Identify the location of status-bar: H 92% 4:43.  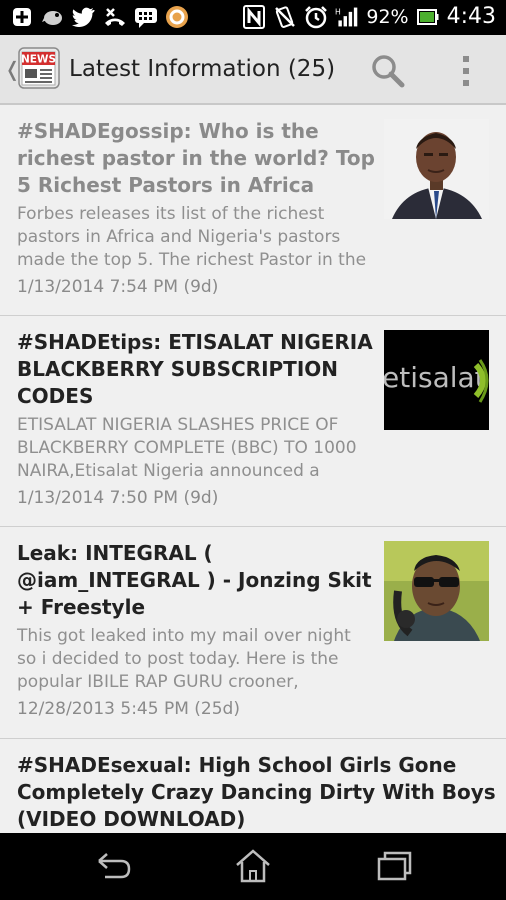
(253, 17).